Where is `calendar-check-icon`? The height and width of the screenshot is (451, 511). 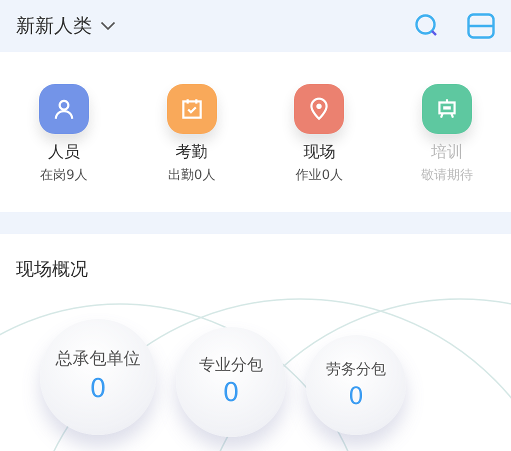
calendar-check-icon is located at coordinates (191, 109).